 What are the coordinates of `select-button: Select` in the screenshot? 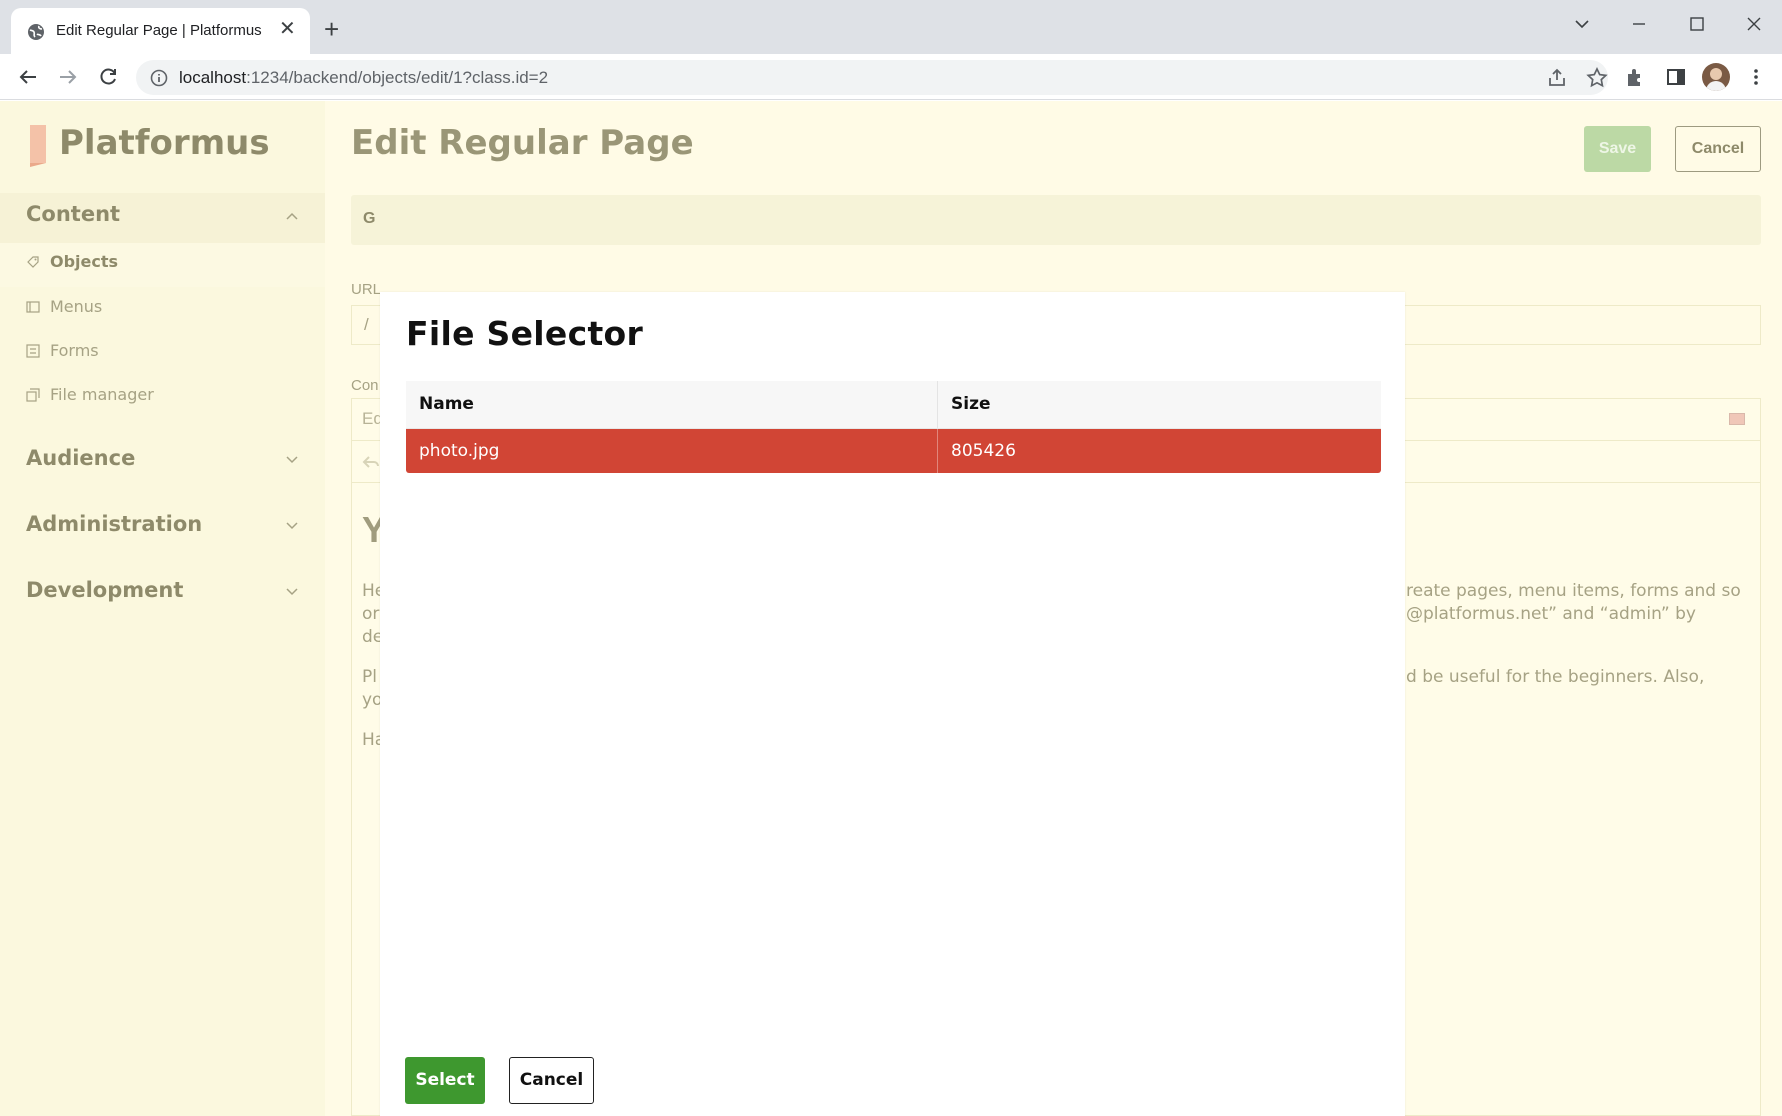 It's located at (445, 1080).